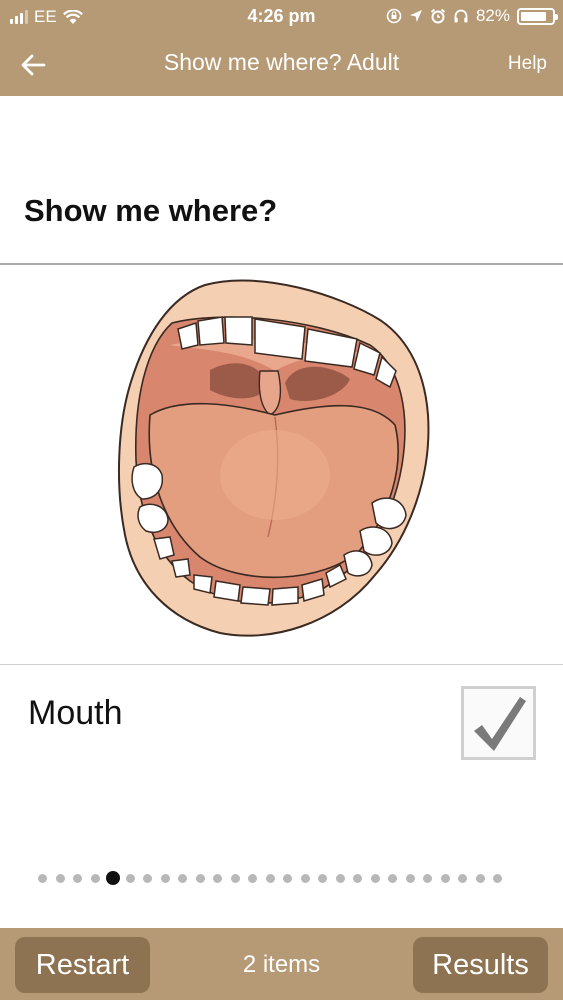 The image size is (563, 1000). I want to click on bottom-toolbar: Restart 2 items Results, so click(281, 964).